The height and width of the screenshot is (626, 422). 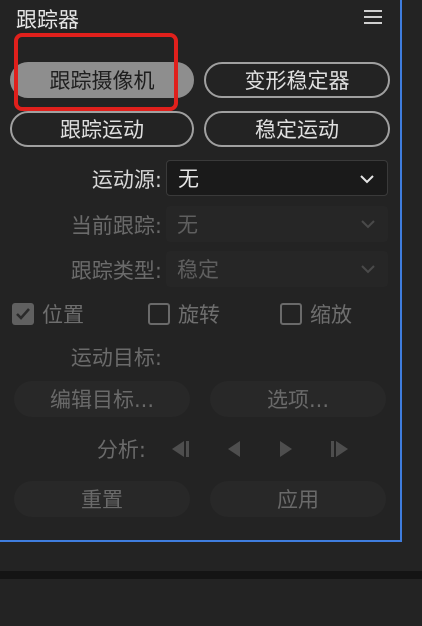 What do you see at coordinates (199, 315) in the screenshot?
I see `rotation-label: 旋转` at bounding box center [199, 315].